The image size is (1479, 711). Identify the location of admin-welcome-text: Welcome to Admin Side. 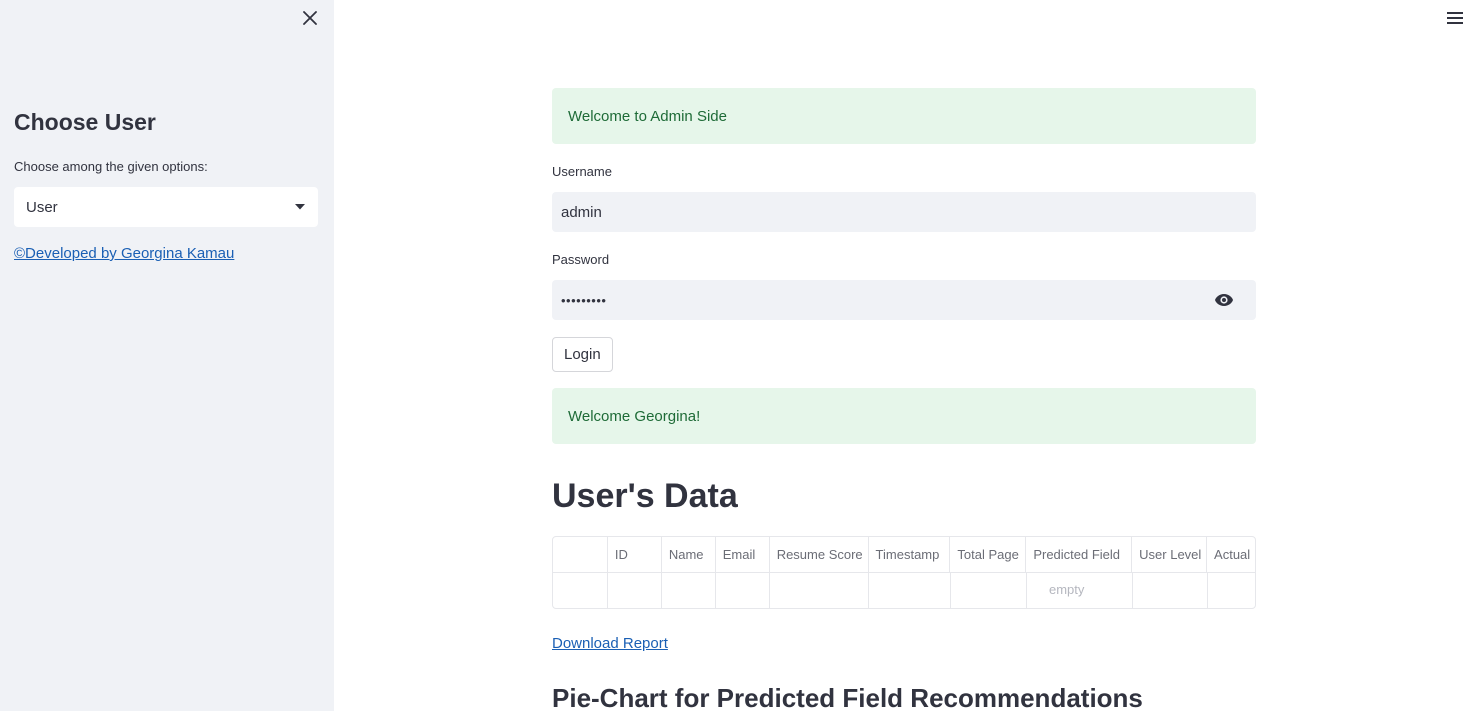
(647, 116).